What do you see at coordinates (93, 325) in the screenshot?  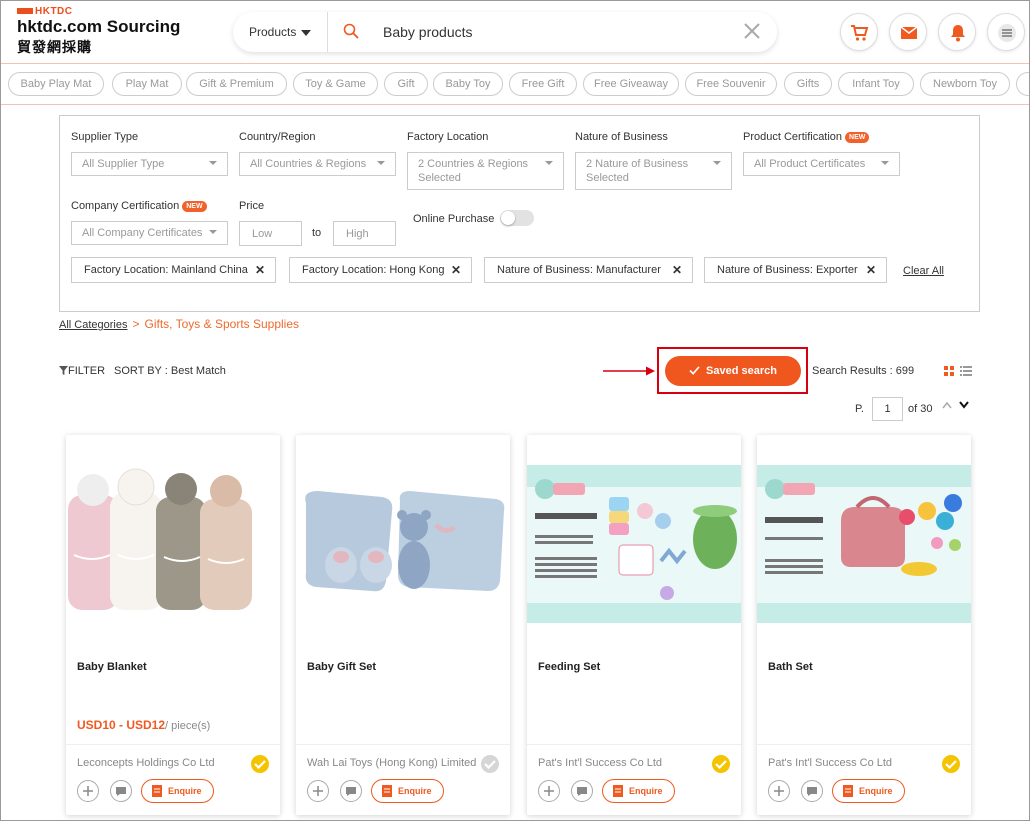 I see `breadcrumb-all-categories: All Categories` at bounding box center [93, 325].